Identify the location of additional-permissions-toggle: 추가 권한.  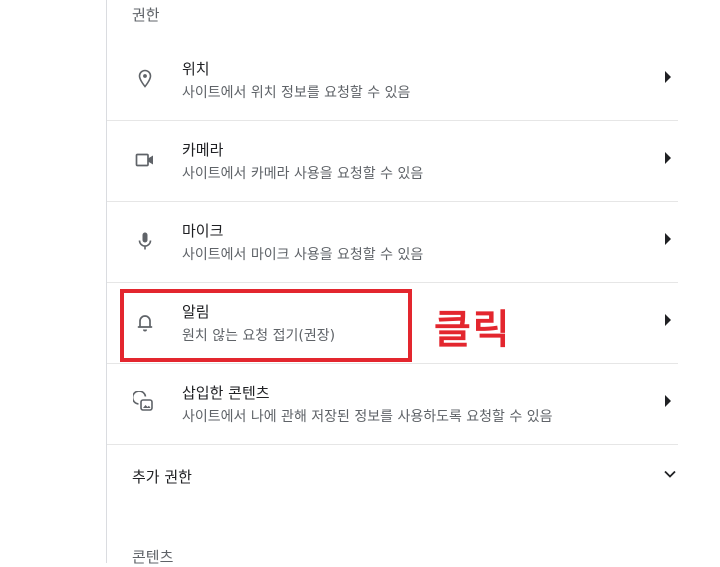
(392, 476).